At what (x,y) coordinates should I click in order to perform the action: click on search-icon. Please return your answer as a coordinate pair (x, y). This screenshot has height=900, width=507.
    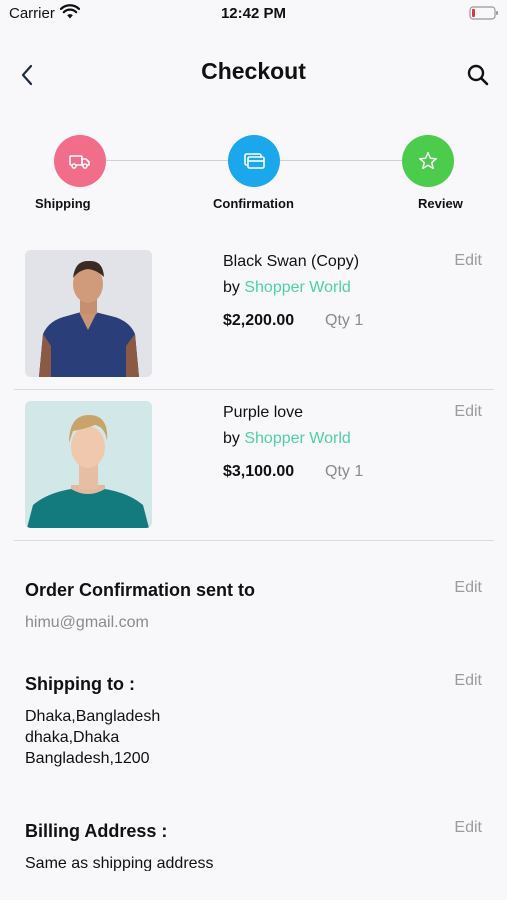
    Looking at the image, I should click on (478, 75).